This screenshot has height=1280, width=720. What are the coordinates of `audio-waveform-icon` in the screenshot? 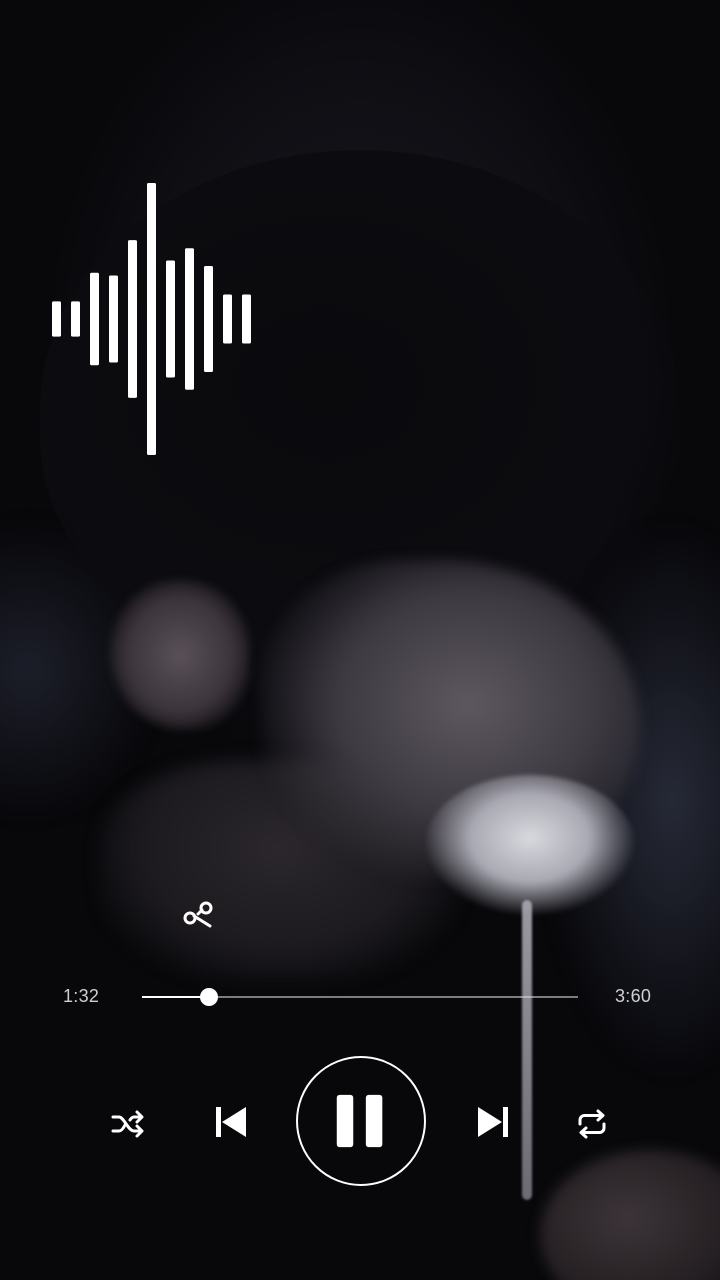 It's located at (151, 319).